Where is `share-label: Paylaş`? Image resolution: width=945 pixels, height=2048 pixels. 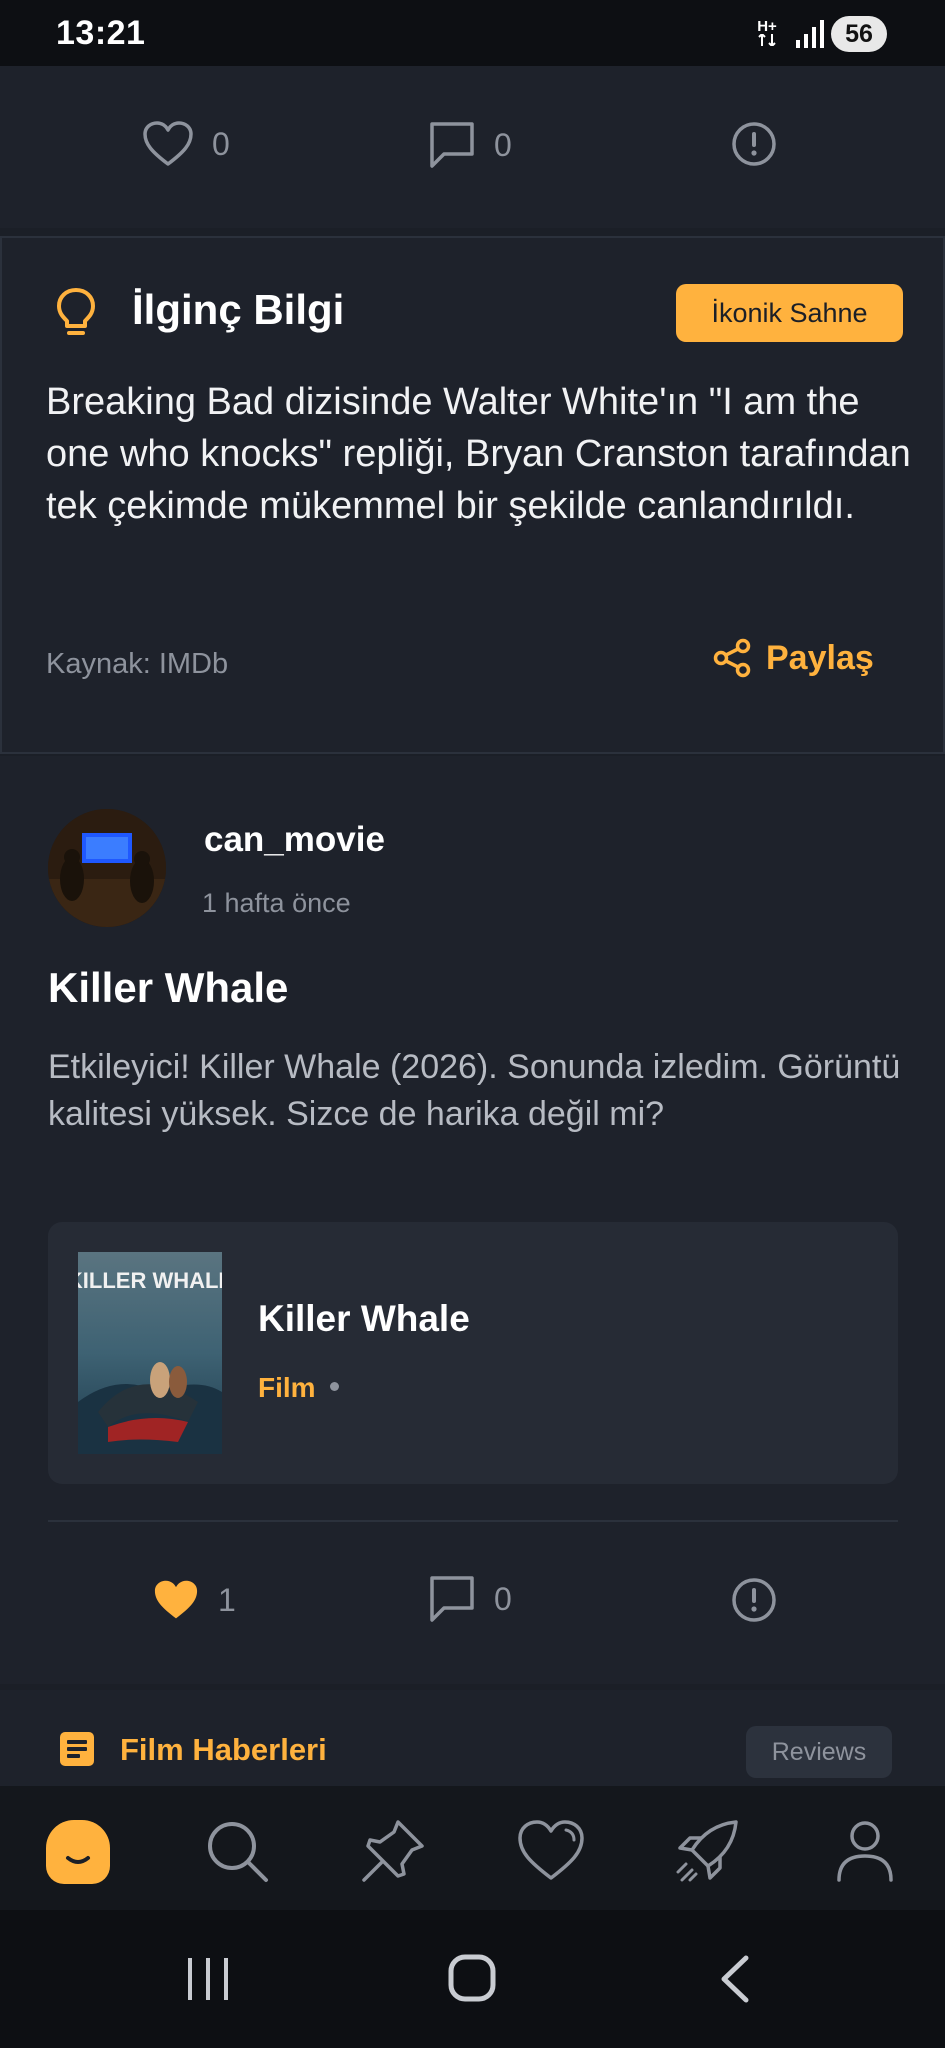
share-label: Paylaş is located at coordinates (820, 657).